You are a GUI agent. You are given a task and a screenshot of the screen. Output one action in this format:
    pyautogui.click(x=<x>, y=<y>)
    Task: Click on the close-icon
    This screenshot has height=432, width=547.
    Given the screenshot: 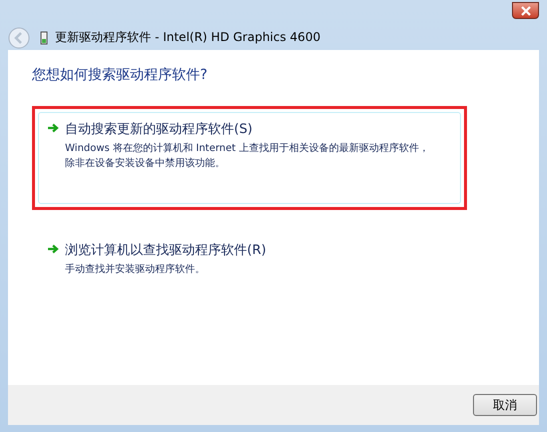 What is the action you would take?
    pyautogui.click(x=526, y=11)
    